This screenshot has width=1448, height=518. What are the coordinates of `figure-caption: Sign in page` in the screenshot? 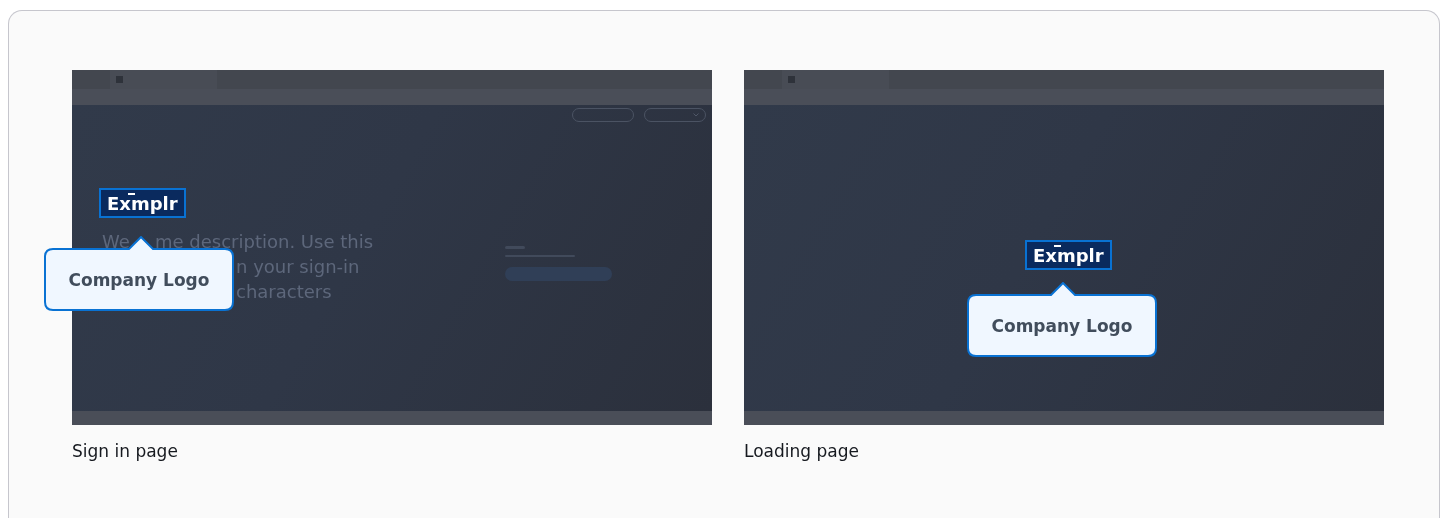 It's located at (125, 451).